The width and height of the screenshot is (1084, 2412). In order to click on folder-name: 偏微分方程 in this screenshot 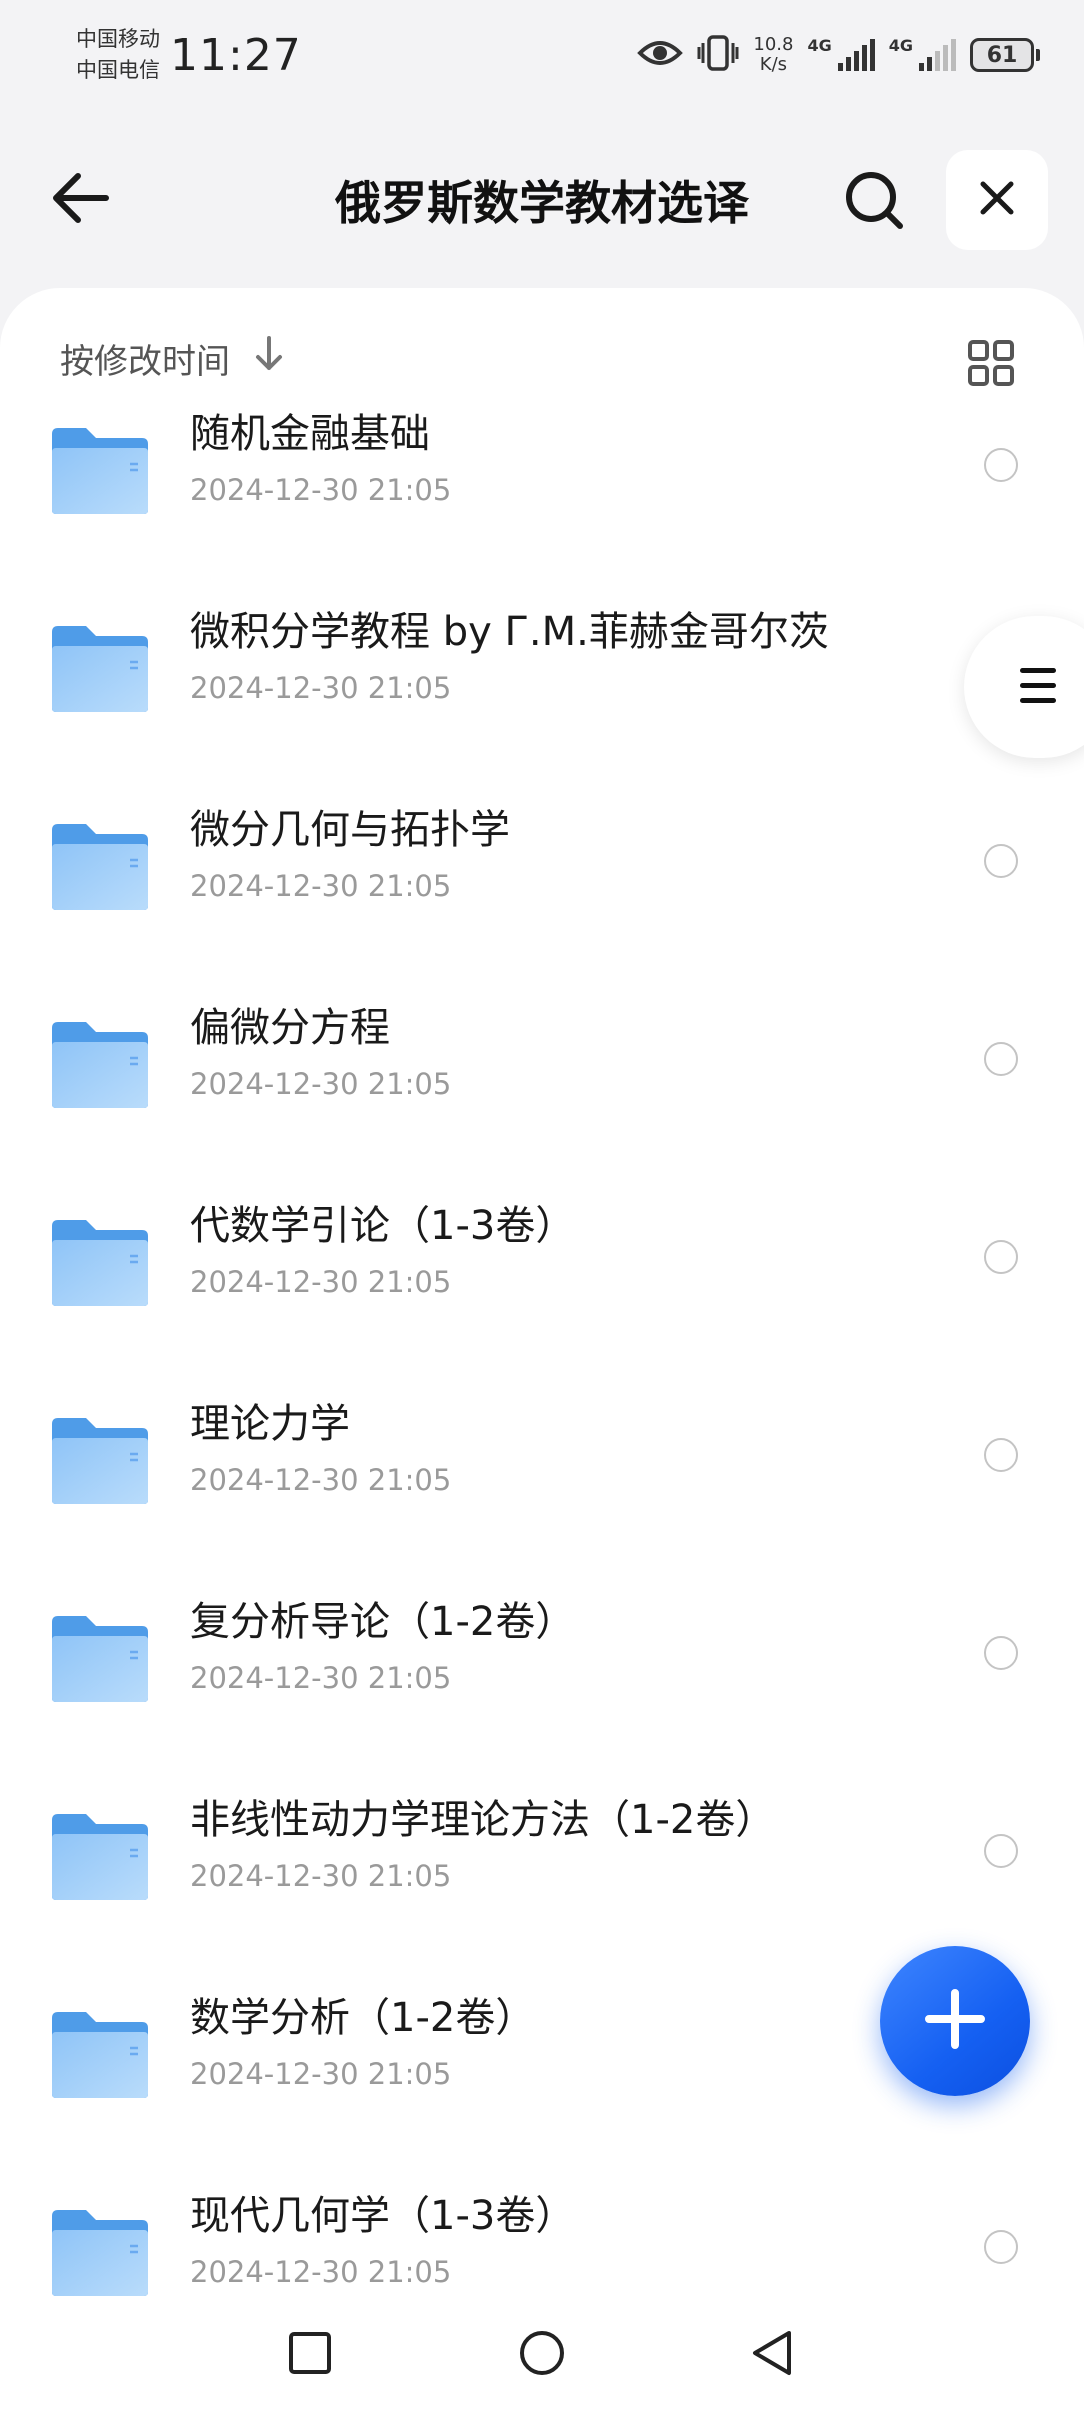, I will do `click(290, 1028)`.